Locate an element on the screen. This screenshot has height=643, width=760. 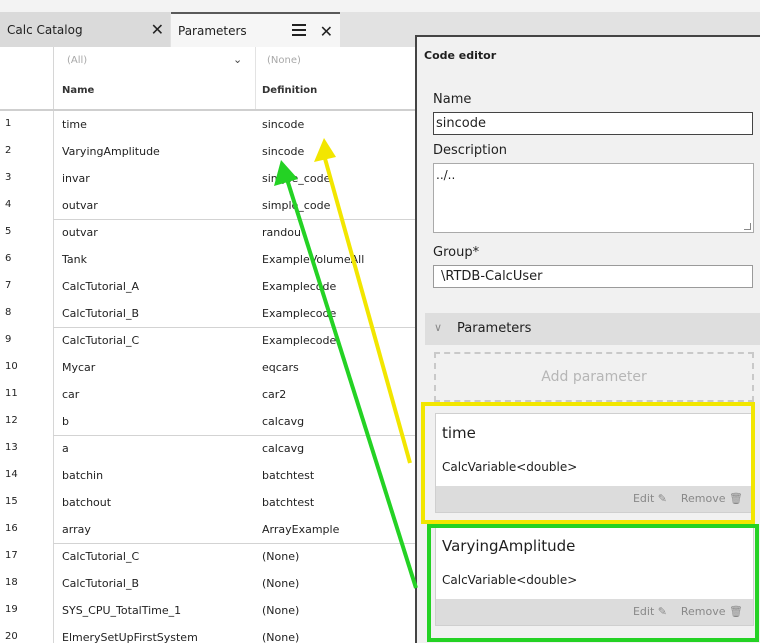
table-row: 16 array ArrayExample is located at coordinates (215, 529).